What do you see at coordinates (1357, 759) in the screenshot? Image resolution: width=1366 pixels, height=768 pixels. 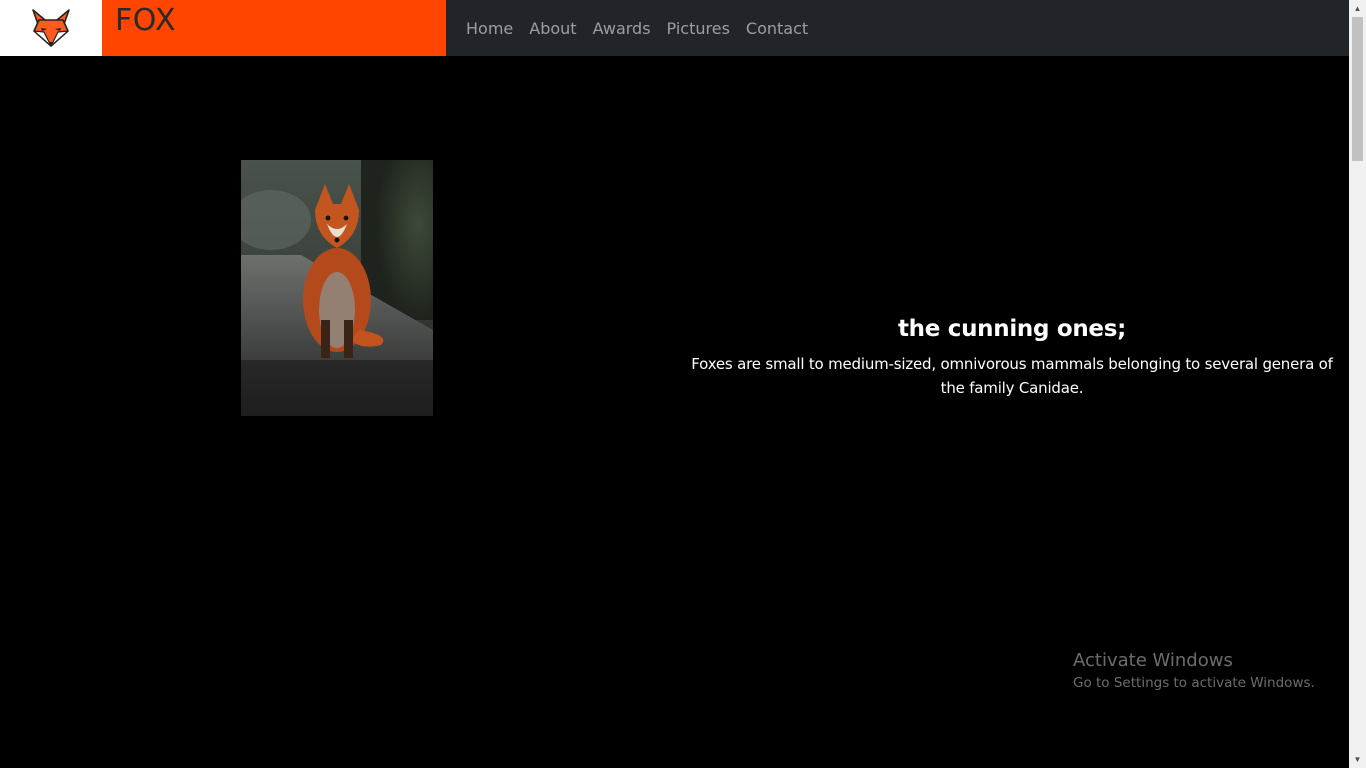 I see `scroll-down-icon: ▼` at bounding box center [1357, 759].